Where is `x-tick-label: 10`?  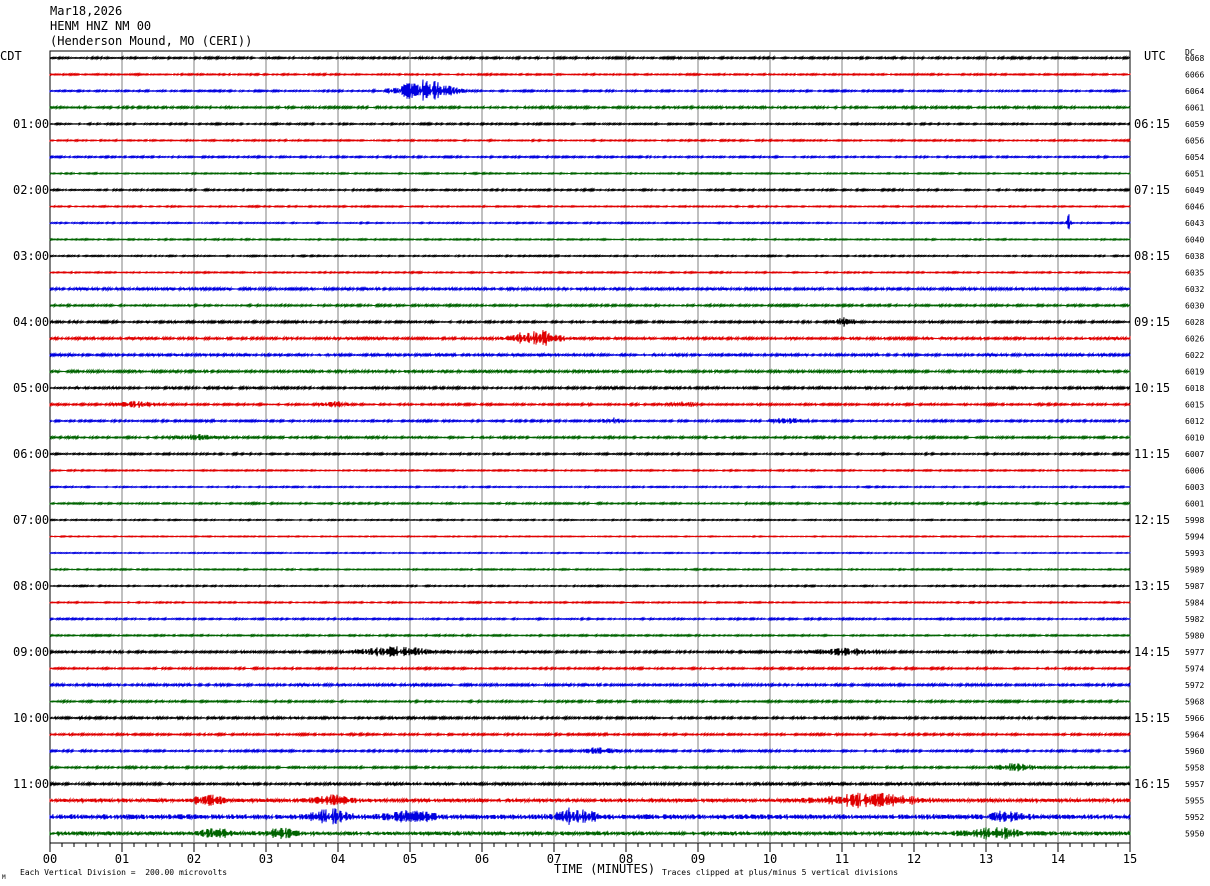
x-tick-label: 10 is located at coordinates (770, 859).